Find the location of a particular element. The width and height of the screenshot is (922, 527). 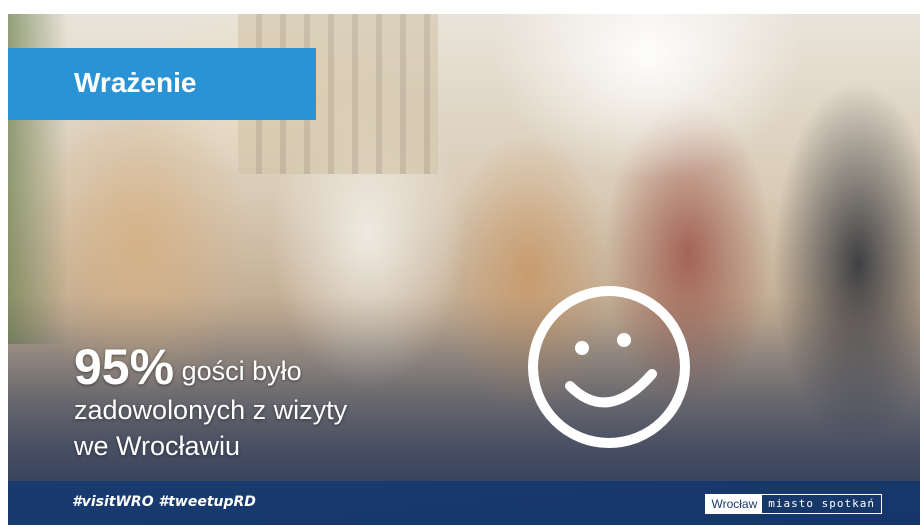

stat-line-2: zadowolonych z wizyty is located at coordinates (211, 410).